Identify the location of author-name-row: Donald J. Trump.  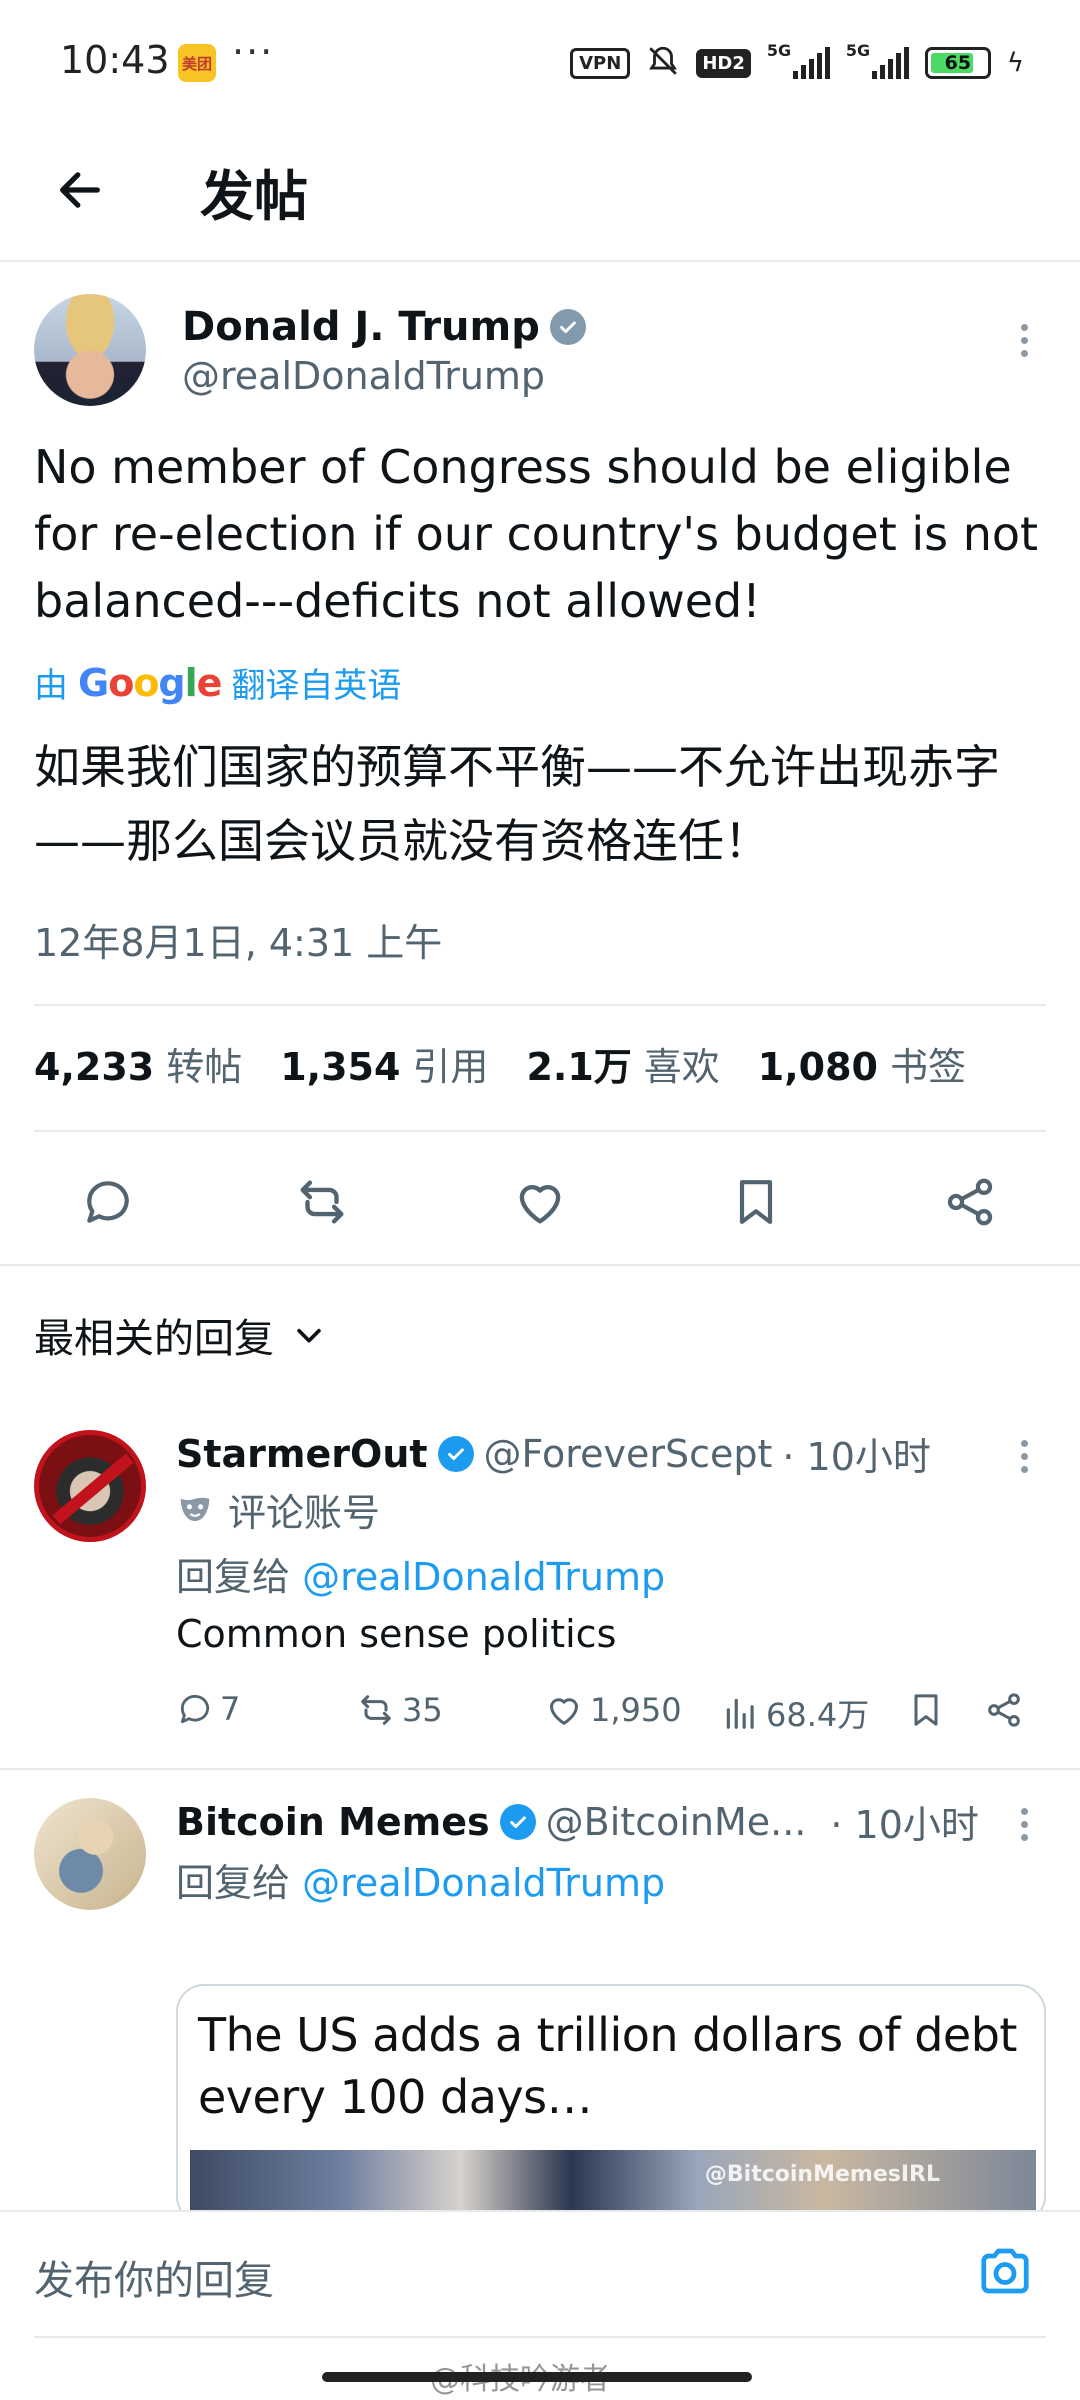
(384, 327).